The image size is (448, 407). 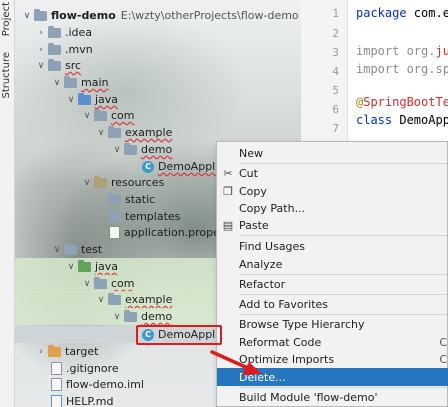 What do you see at coordinates (79, 49) in the screenshot?
I see `tree-item-label: .mvn` at bounding box center [79, 49].